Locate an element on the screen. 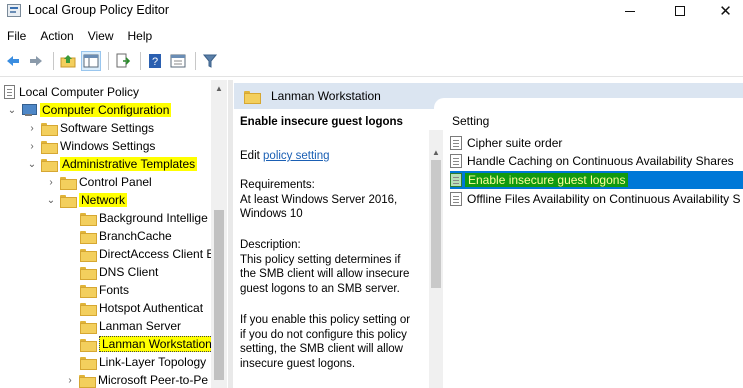 The height and width of the screenshot is (388, 743). list-item-selected: Enable insecure guest logons is located at coordinates (596, 180).